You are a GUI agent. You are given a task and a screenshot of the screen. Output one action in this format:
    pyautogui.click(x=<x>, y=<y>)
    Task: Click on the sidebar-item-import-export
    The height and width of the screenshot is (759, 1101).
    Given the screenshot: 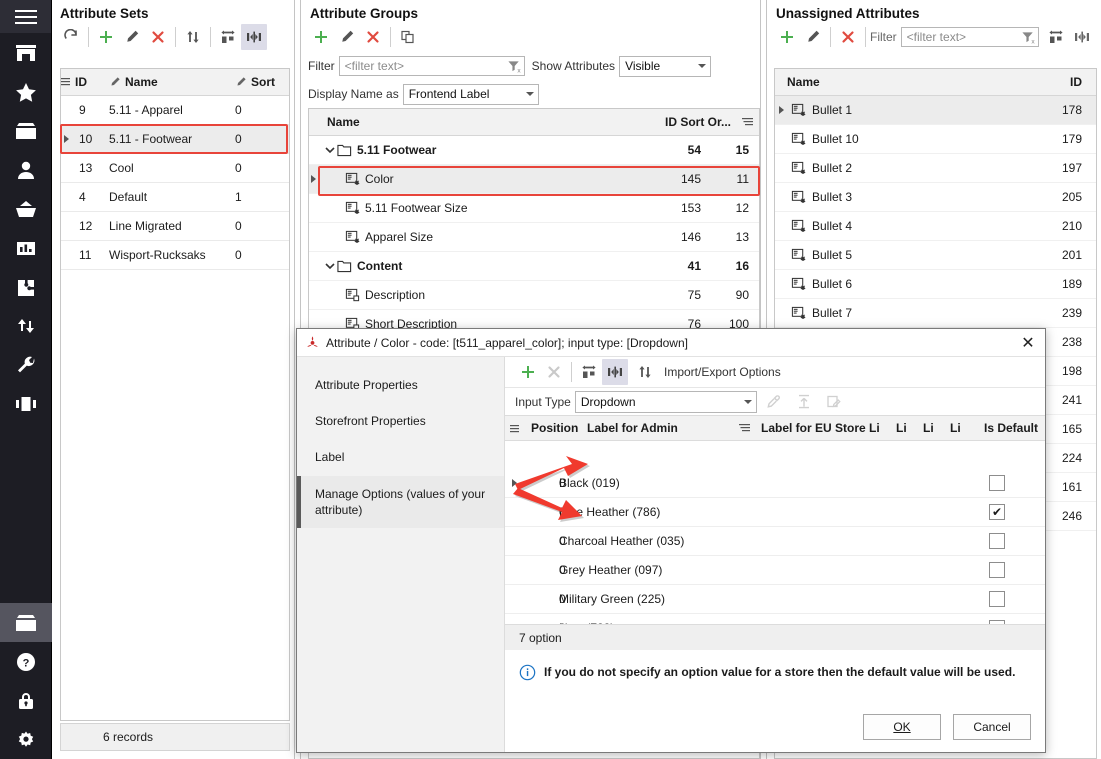 What is the action you would take?
    pyautogui.click(x=25, y=325)
    